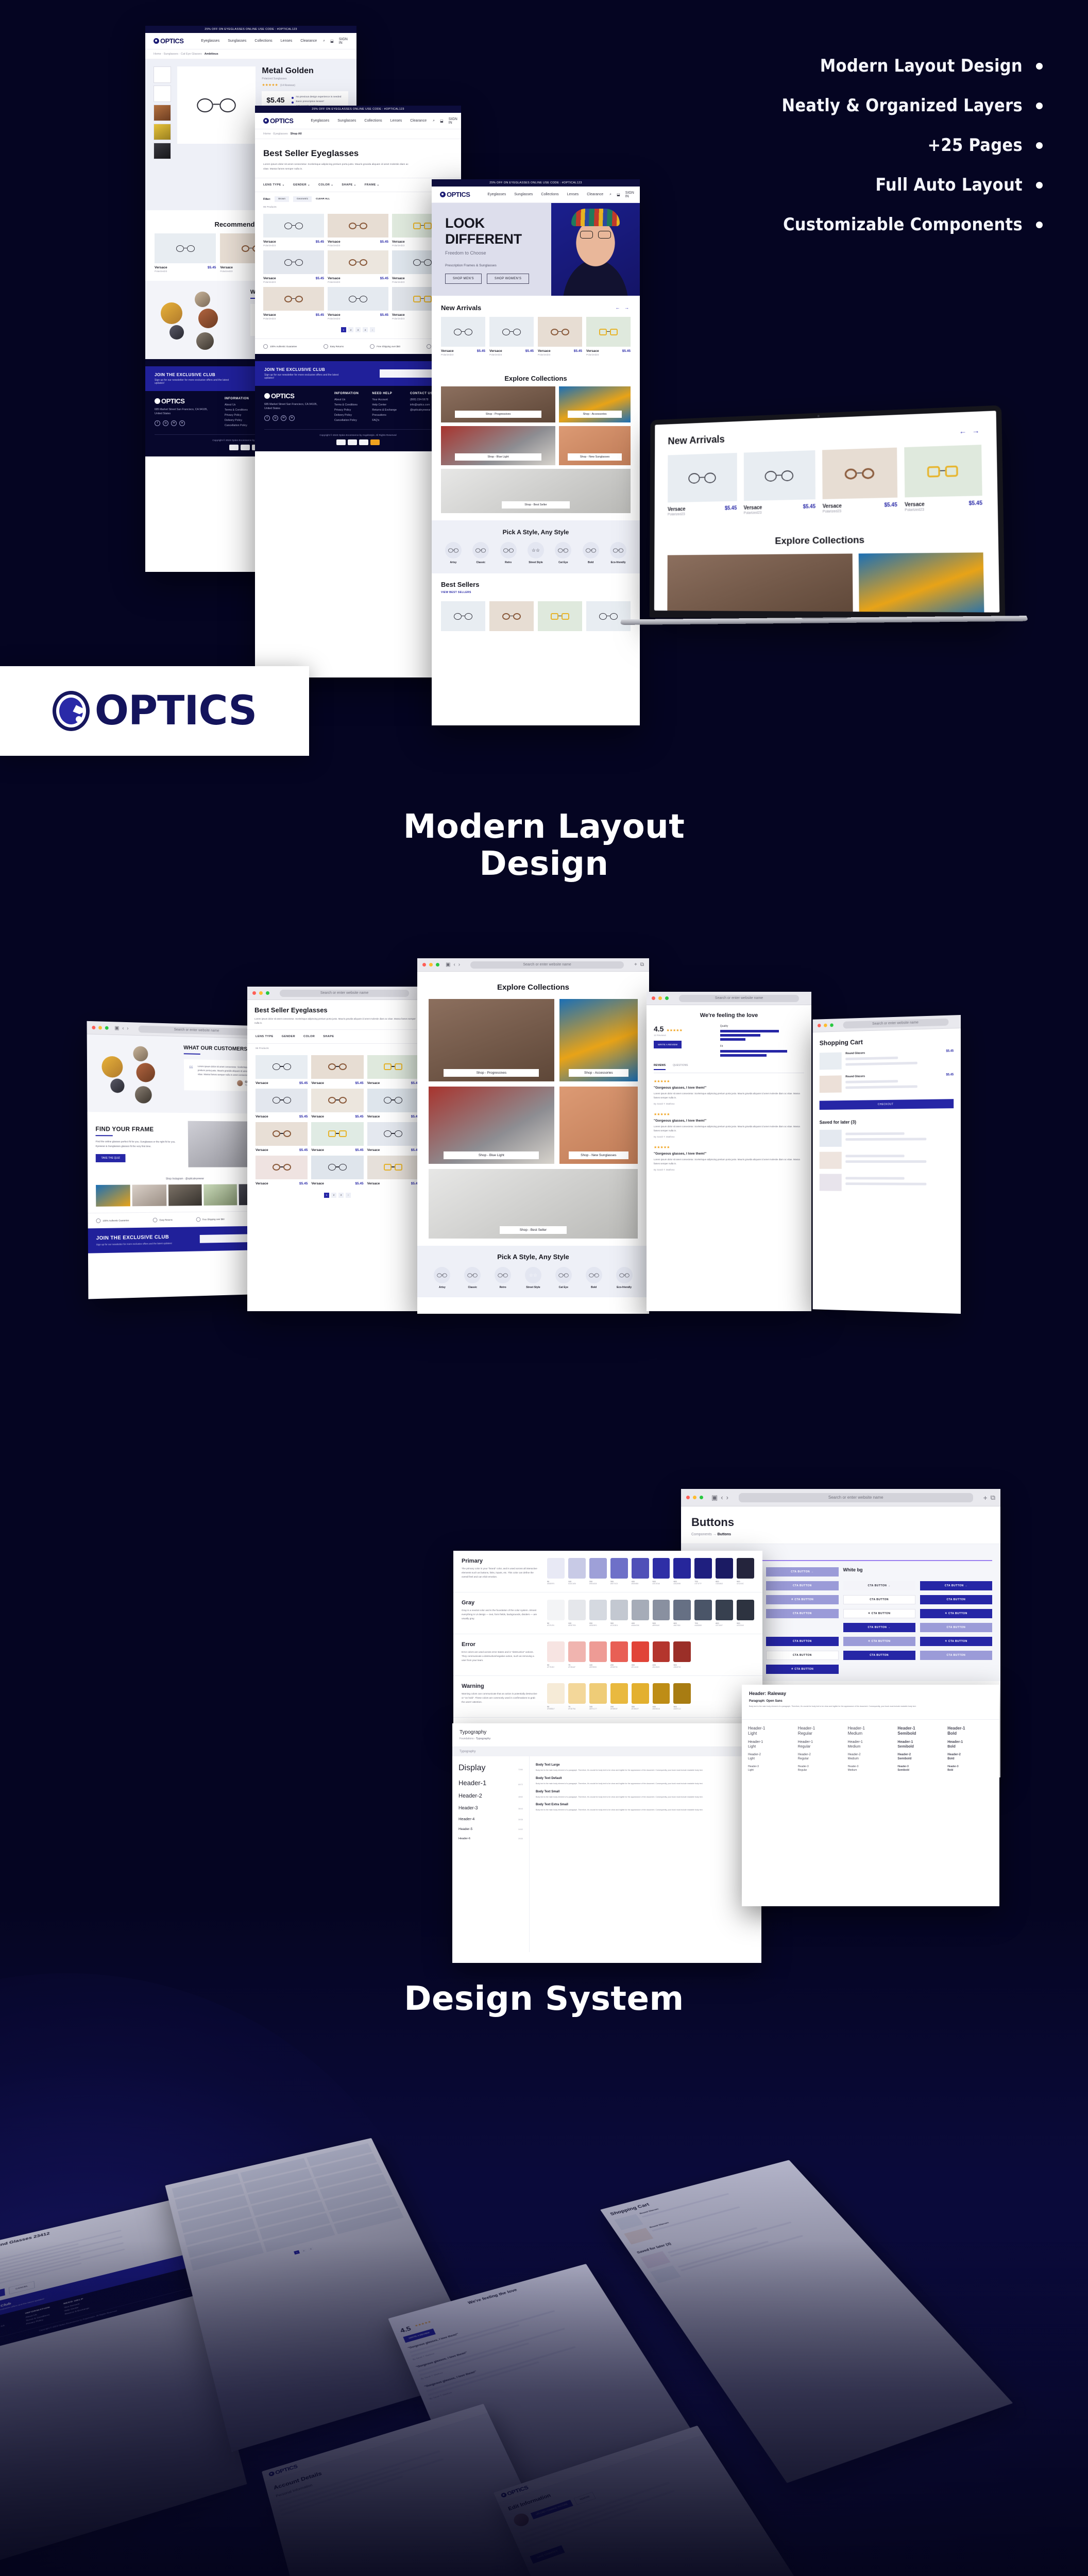 This screenshot has width=1088, height=2576. I want to click on cta-button-white-arrow: CTA BUTTON →, so click(879, 1585).